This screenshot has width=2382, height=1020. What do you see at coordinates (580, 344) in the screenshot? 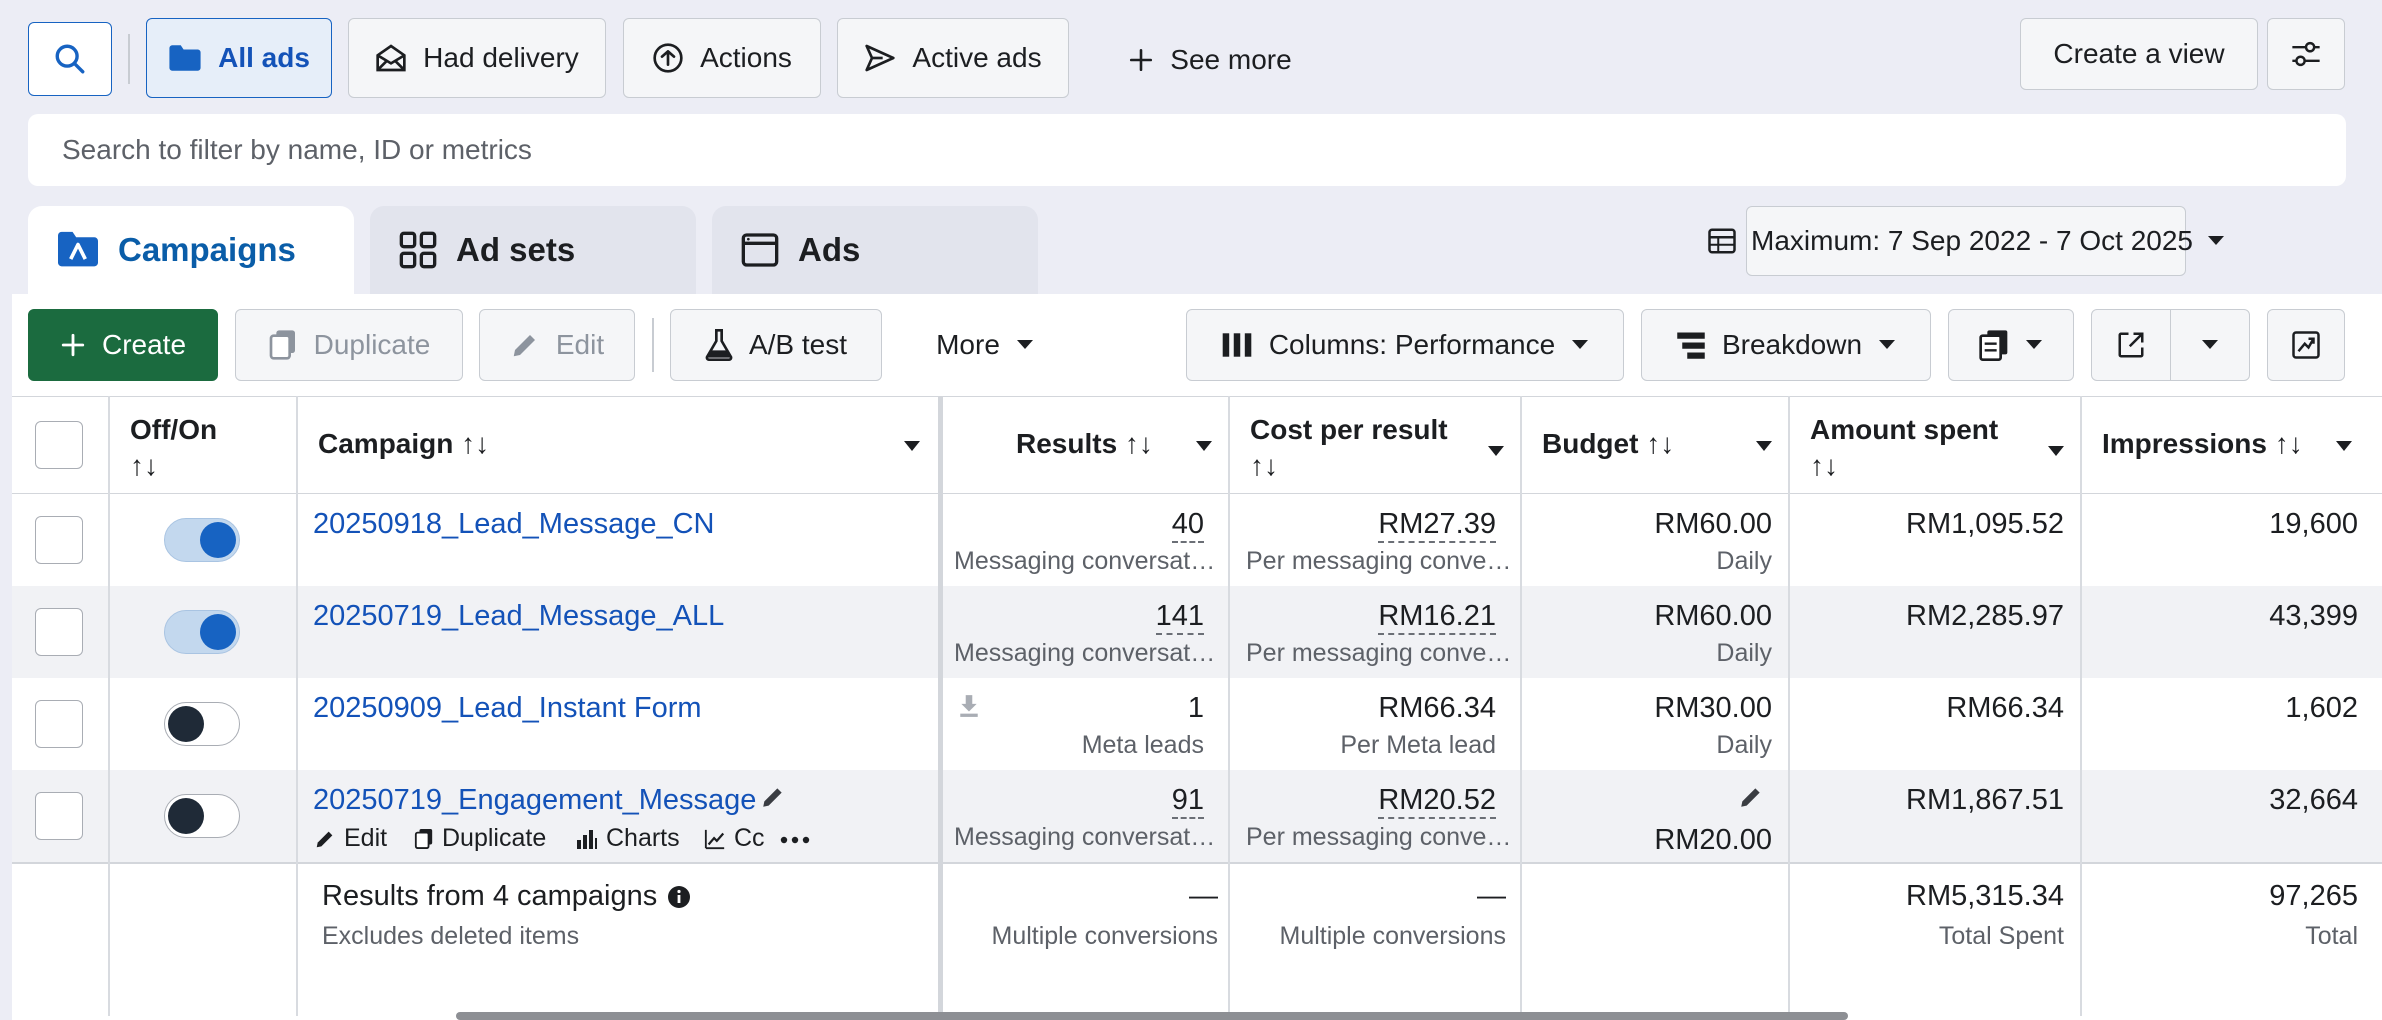
I see `edit-label: Edit` at bounding box center [580, 344].